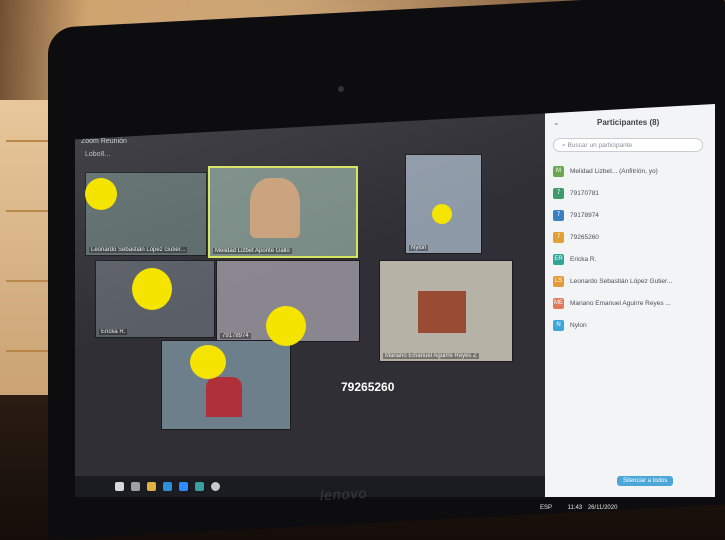 Image resolution: width=725 pixels, height=540 pixels. Describe the element at coordinates (368, 387) in the screenshot. I see `participant-id-label: 79265260` at that location.